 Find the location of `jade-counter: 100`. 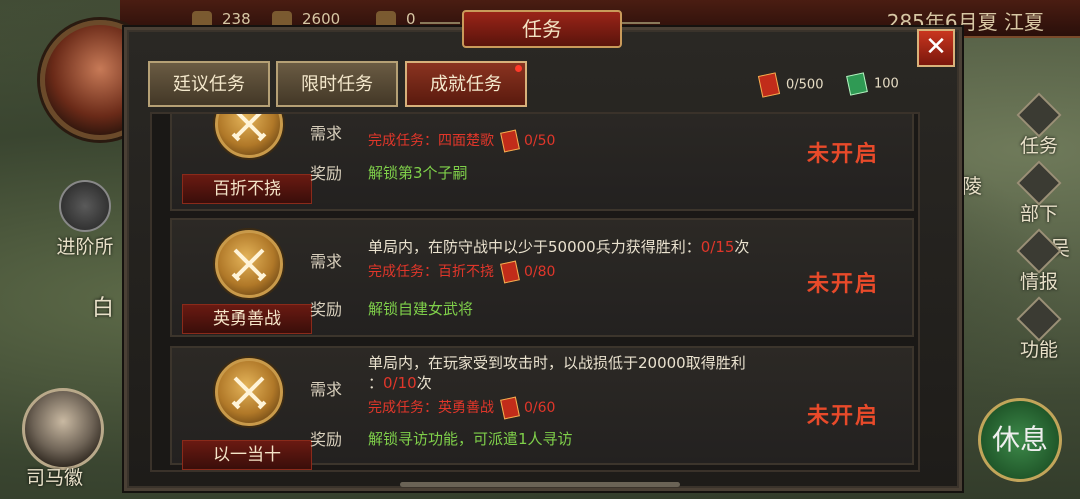

jade-counter: 100 is located at coordinates (872, 84).